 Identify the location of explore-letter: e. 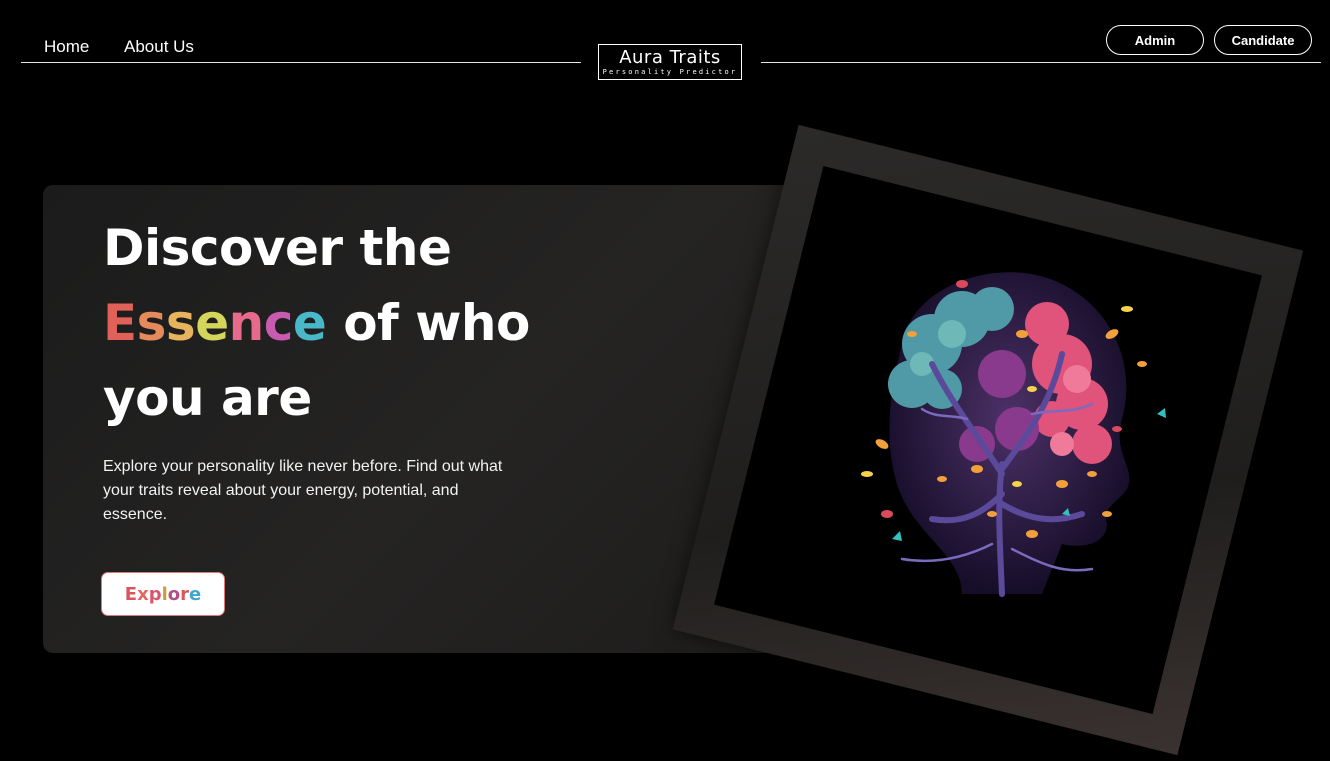
(195, 594).